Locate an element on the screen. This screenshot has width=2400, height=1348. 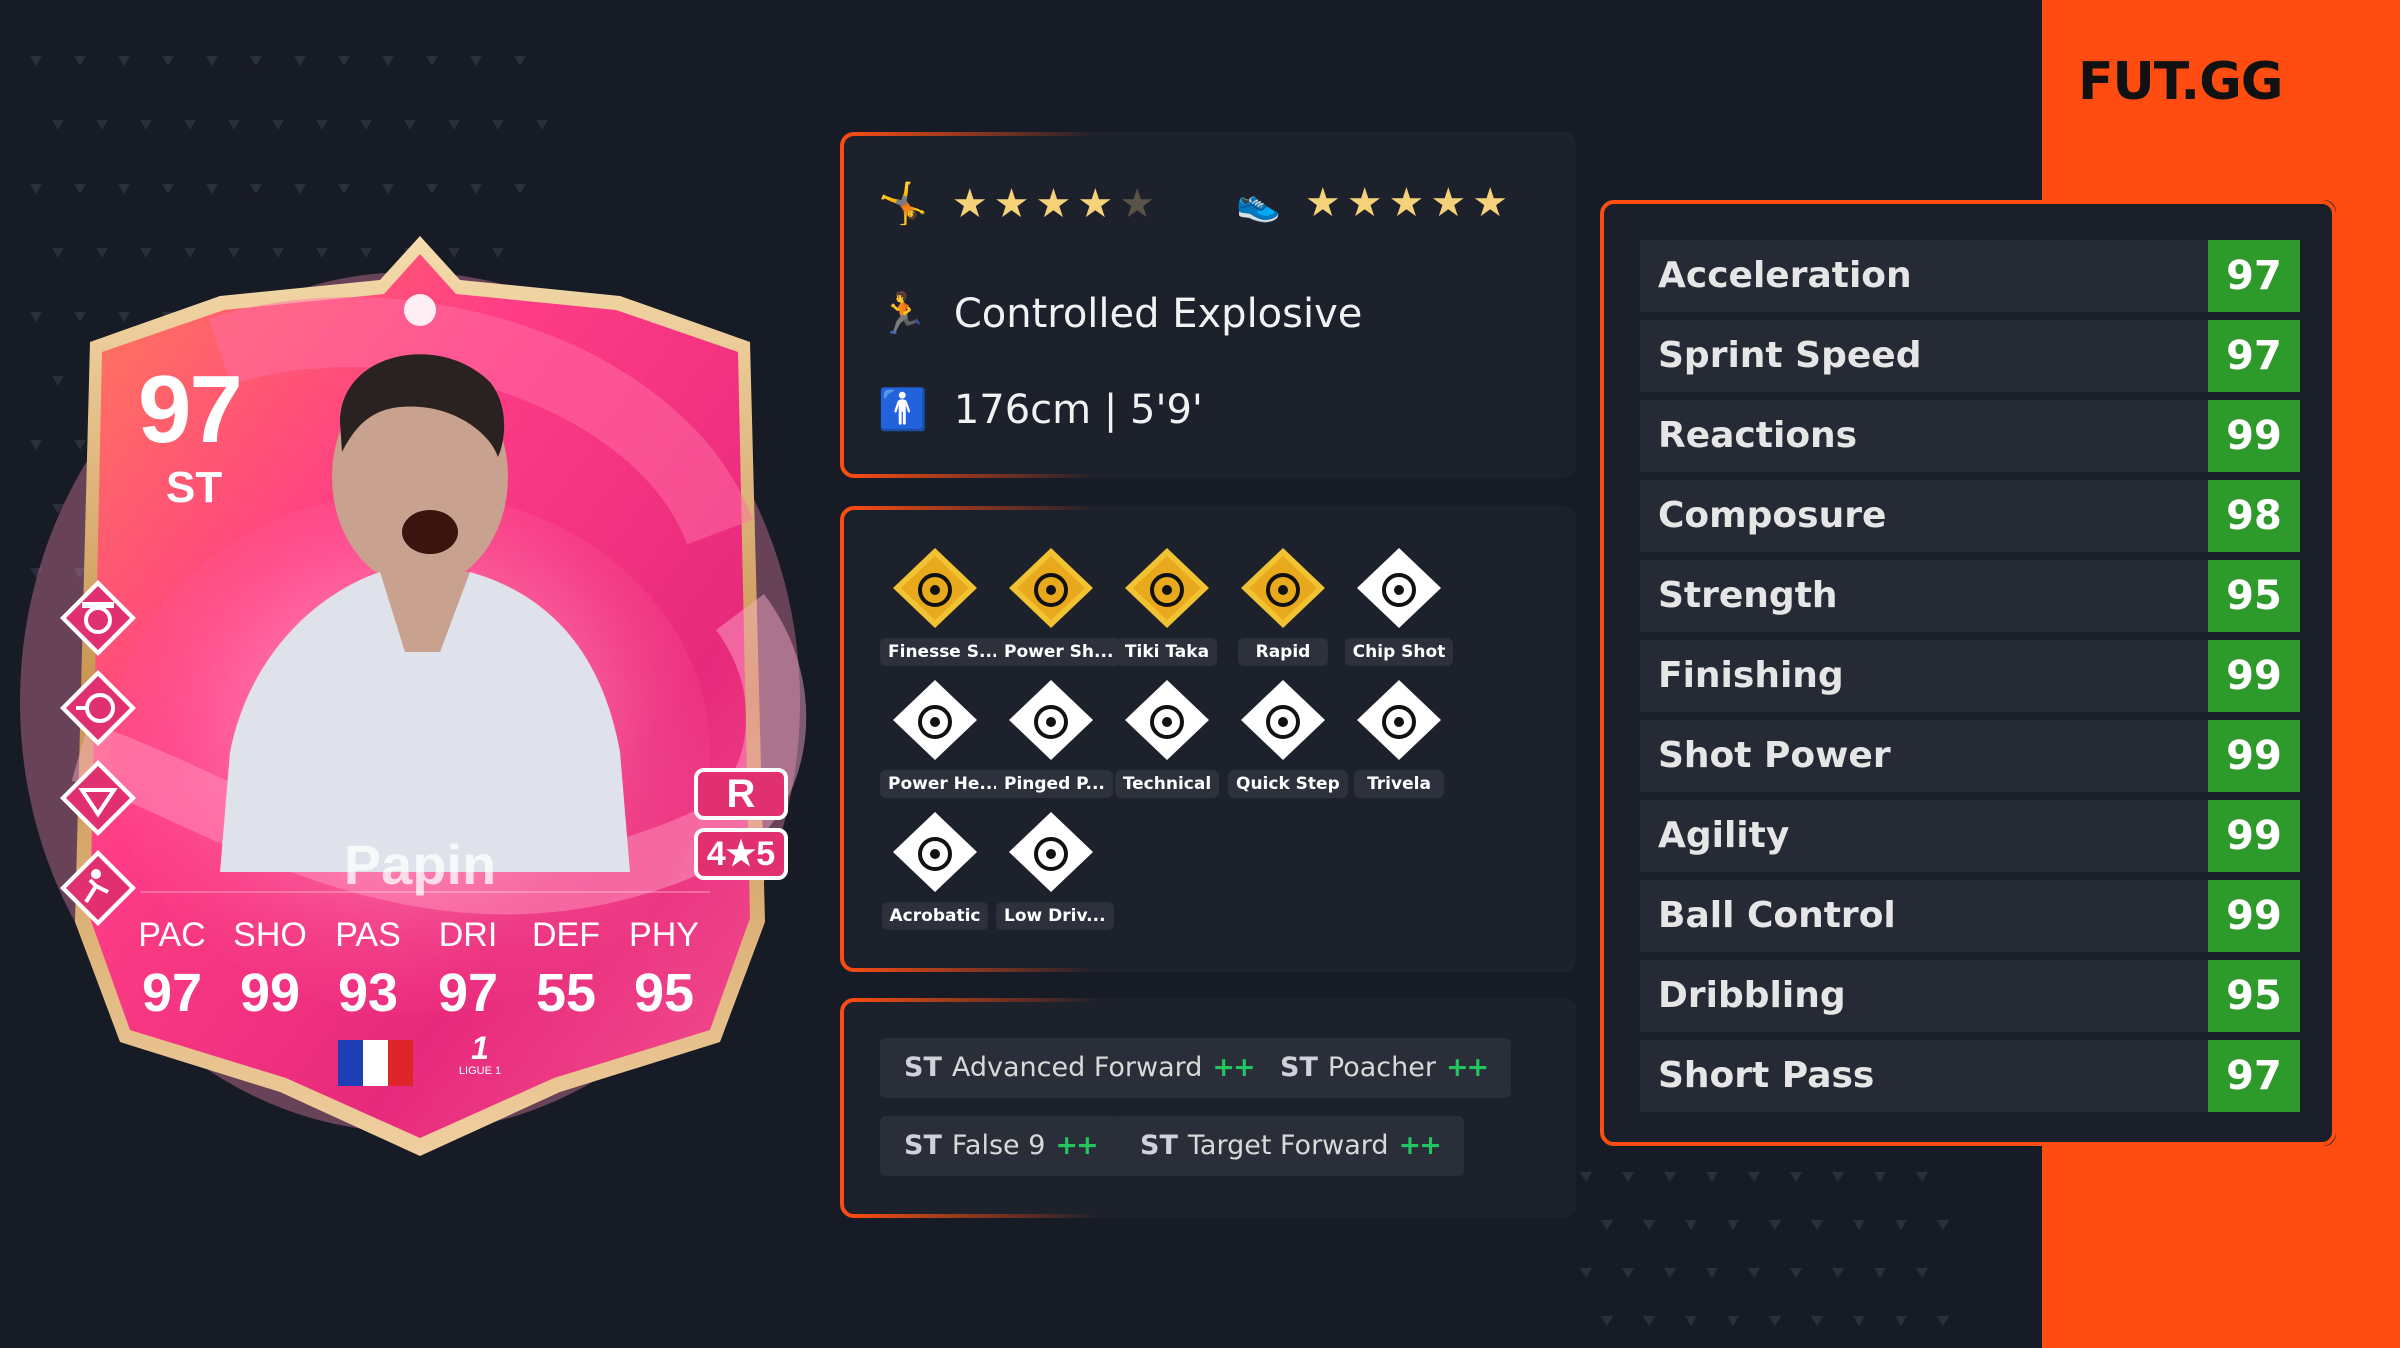
accelerate-row: 🏃 Controlled Explosive is located at coordinates (1120, 314).